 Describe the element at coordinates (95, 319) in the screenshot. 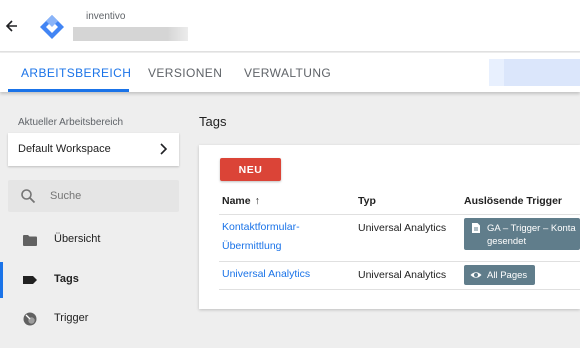

I see `sidebar-item-trigger: Trigger` at that location.